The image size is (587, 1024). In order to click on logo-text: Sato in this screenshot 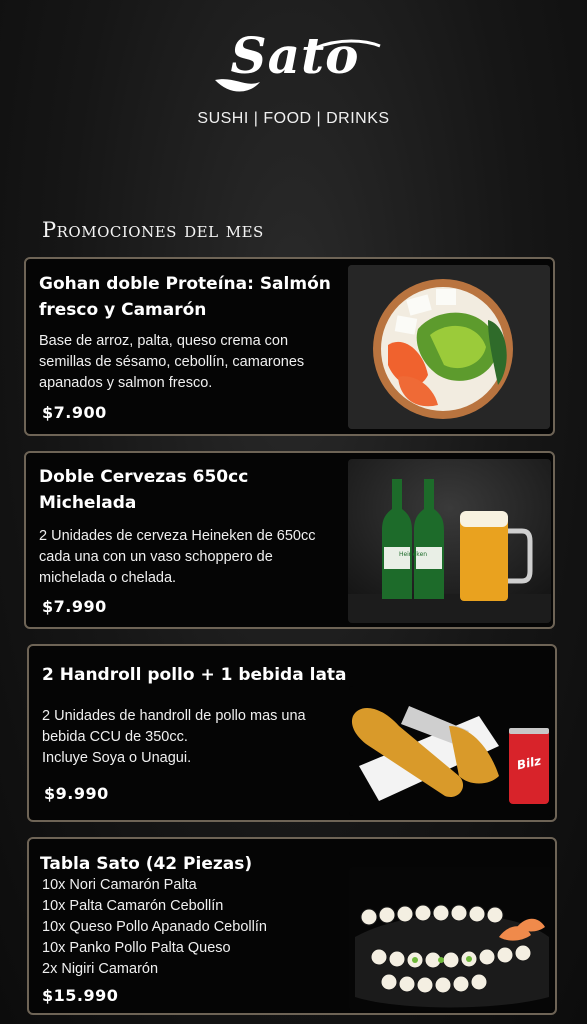, I will do `click(295, 55)`.